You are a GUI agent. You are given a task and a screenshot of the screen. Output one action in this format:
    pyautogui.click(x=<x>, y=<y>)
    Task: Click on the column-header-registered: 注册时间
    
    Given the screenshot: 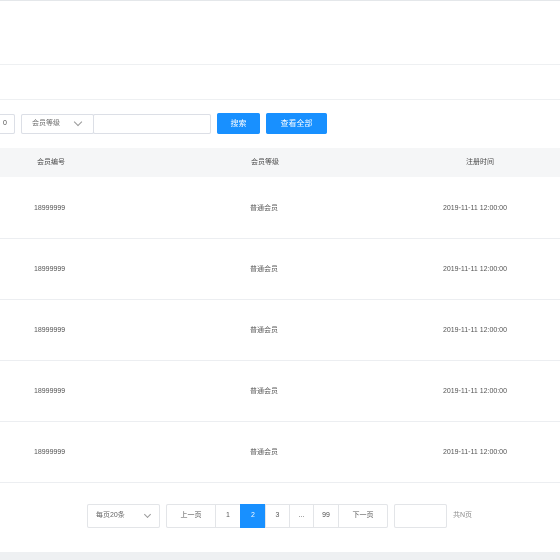 What is the action you would take?
    pyautogui.click(x=480, y=162)
    